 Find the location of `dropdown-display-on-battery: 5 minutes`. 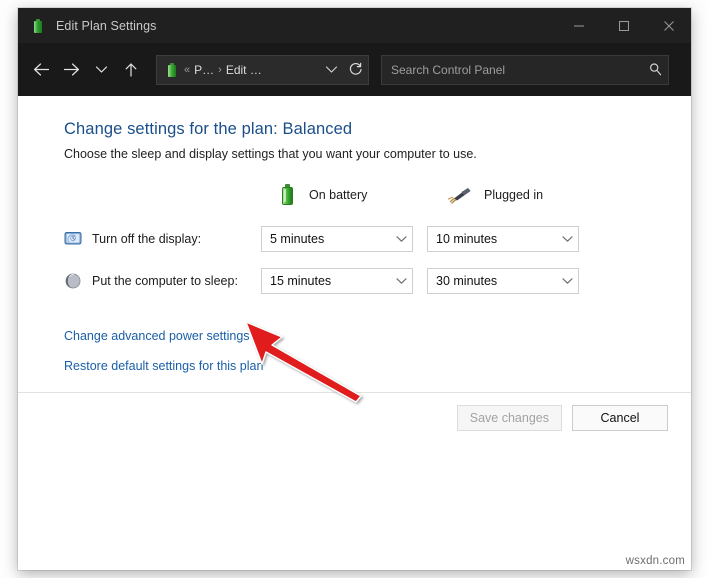

dropdown-display-on-battery: 5 minutes is located at coordinates (337, 239).